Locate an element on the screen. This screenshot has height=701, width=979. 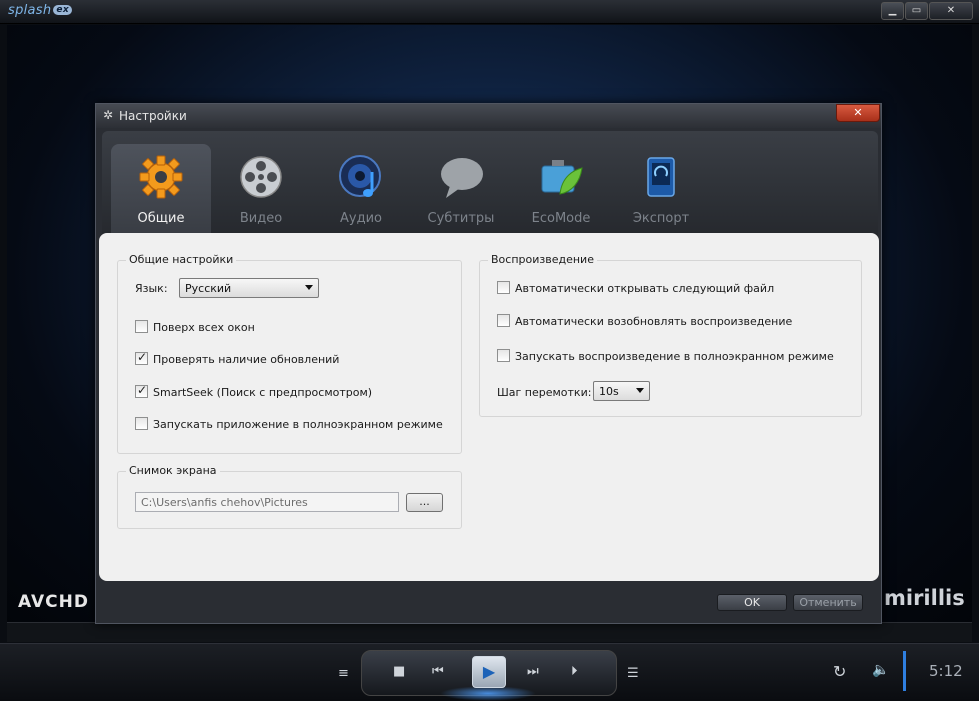
film-reel-icon is located at coordinates (261, 177).